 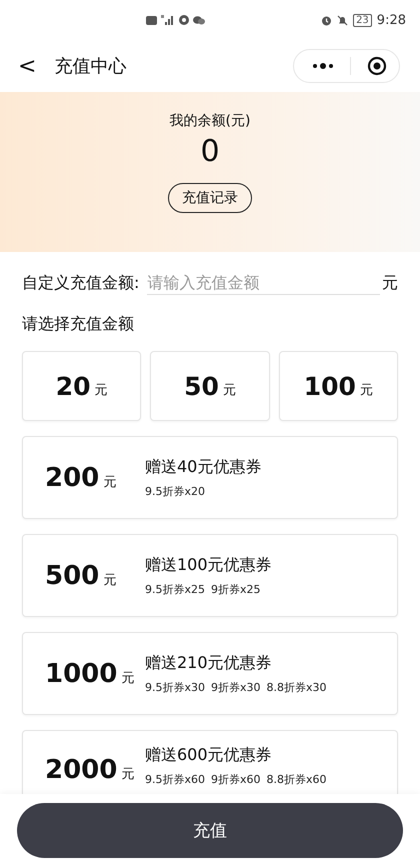 What do you see at coordinates (168, 20) in the screenshot?
I see `signal-icon` at bounding box center [168, 20].